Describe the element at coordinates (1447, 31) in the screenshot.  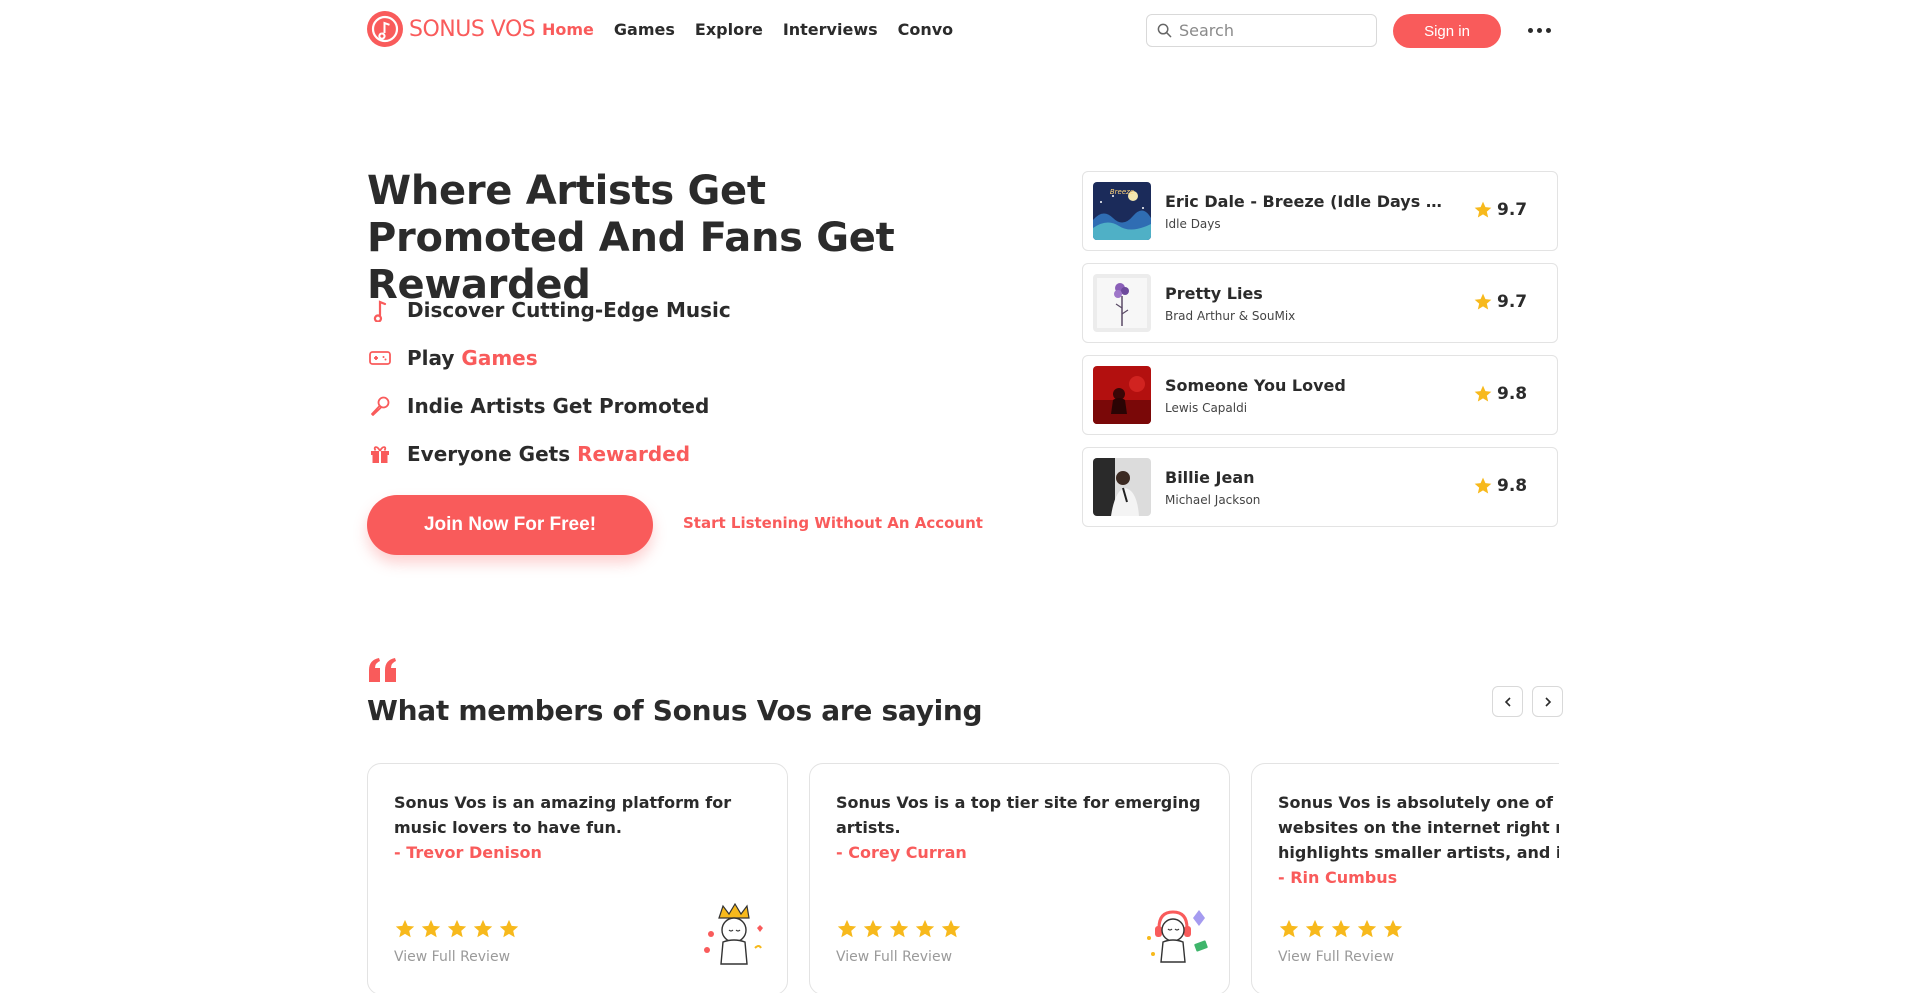
I see `sign-in-button: Sign in` at that location.